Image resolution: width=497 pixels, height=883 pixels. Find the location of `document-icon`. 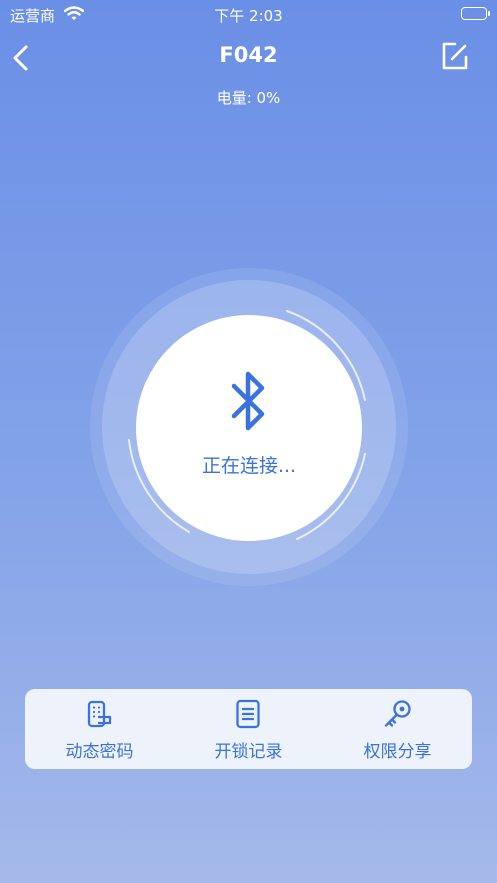

document-icon is located at coordinates (248, 714).